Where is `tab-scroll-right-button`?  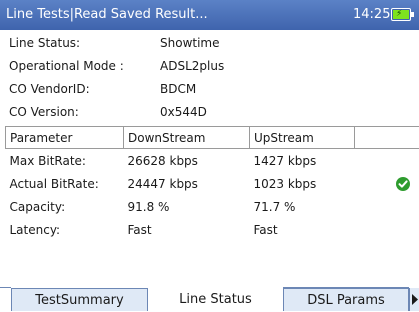
tab-scroll-right-button is located at coordinates (414, 299).